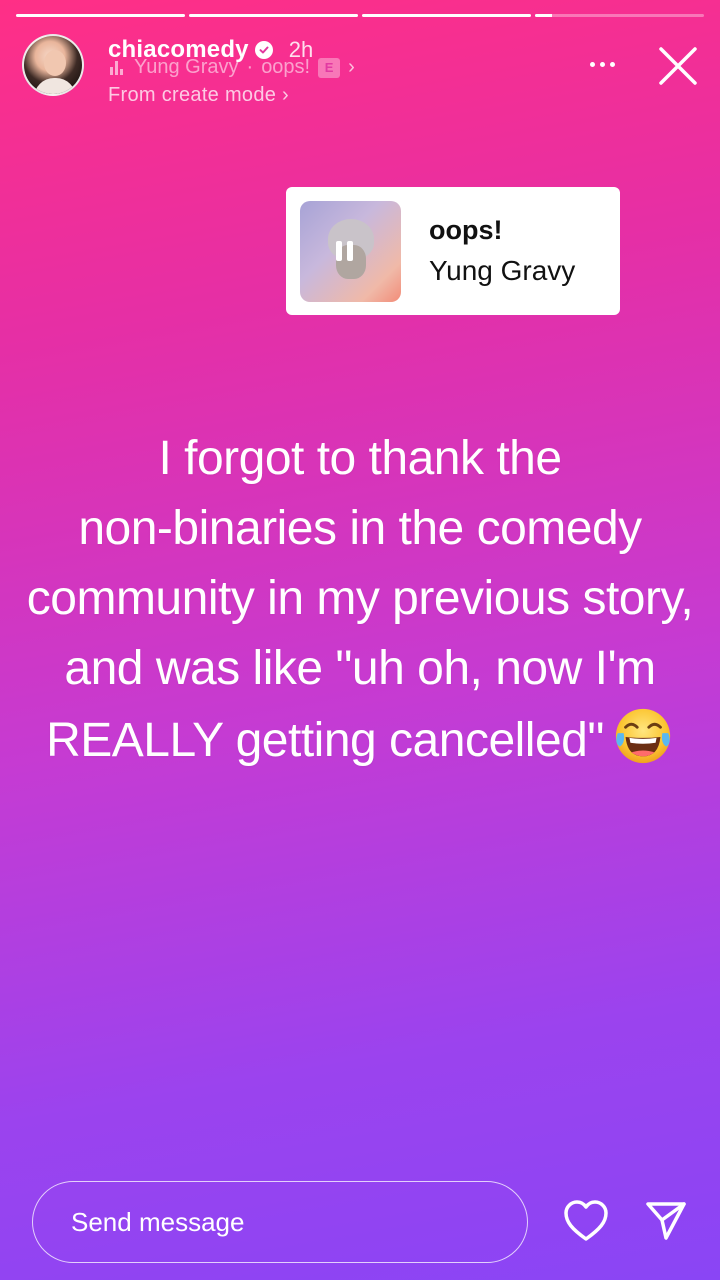 The height and width of the screenshot is (1280, 720). What do you see at coordinates (619, 15) in the screenshot?
I see `progress-segment-current` at bounding box center [619, 15].